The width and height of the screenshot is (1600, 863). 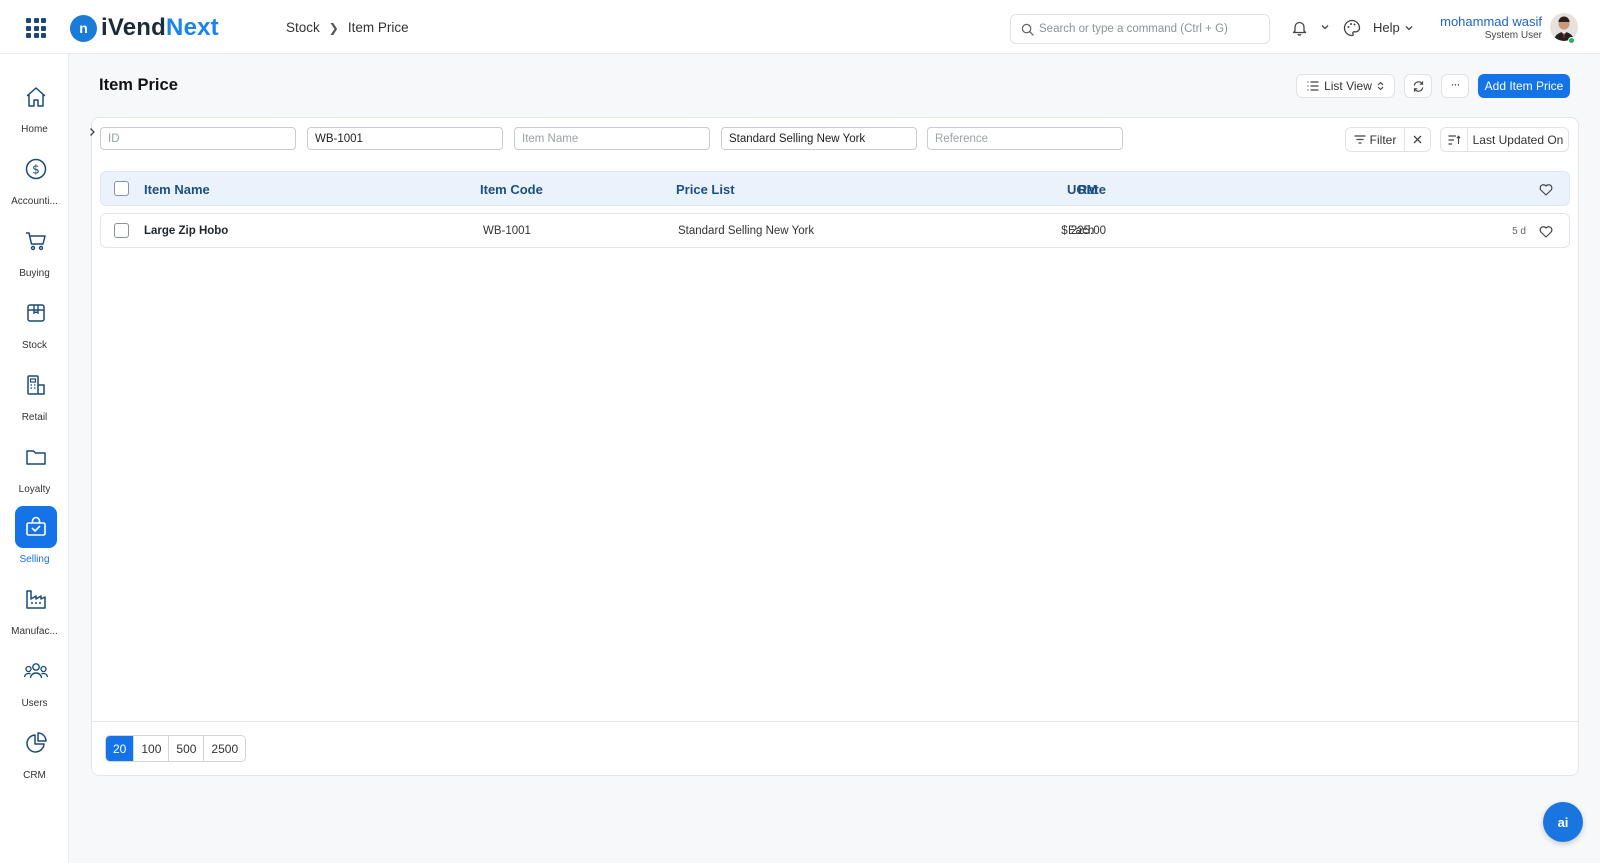 I want to click on user-menu: mohammad wasif System User, so click(x=1491, y=27).